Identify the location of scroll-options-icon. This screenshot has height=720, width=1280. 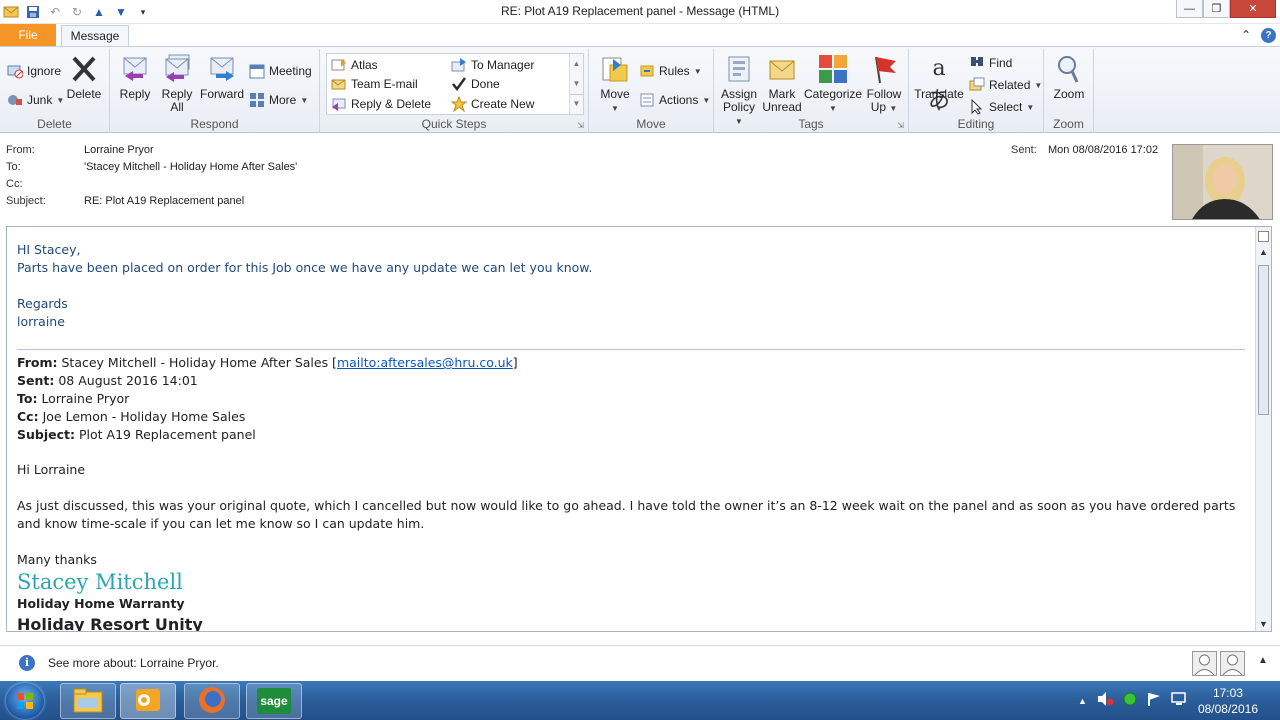
(1263, 236).